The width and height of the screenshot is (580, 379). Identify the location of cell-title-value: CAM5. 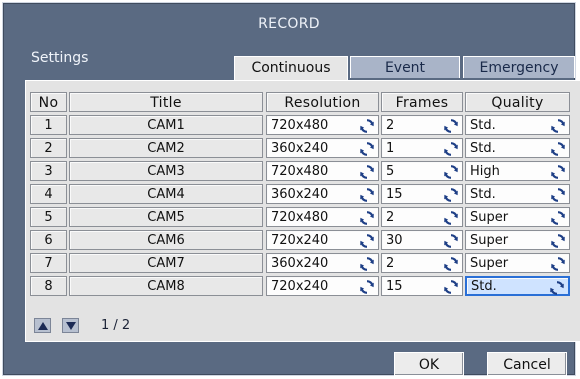
(166, 217).